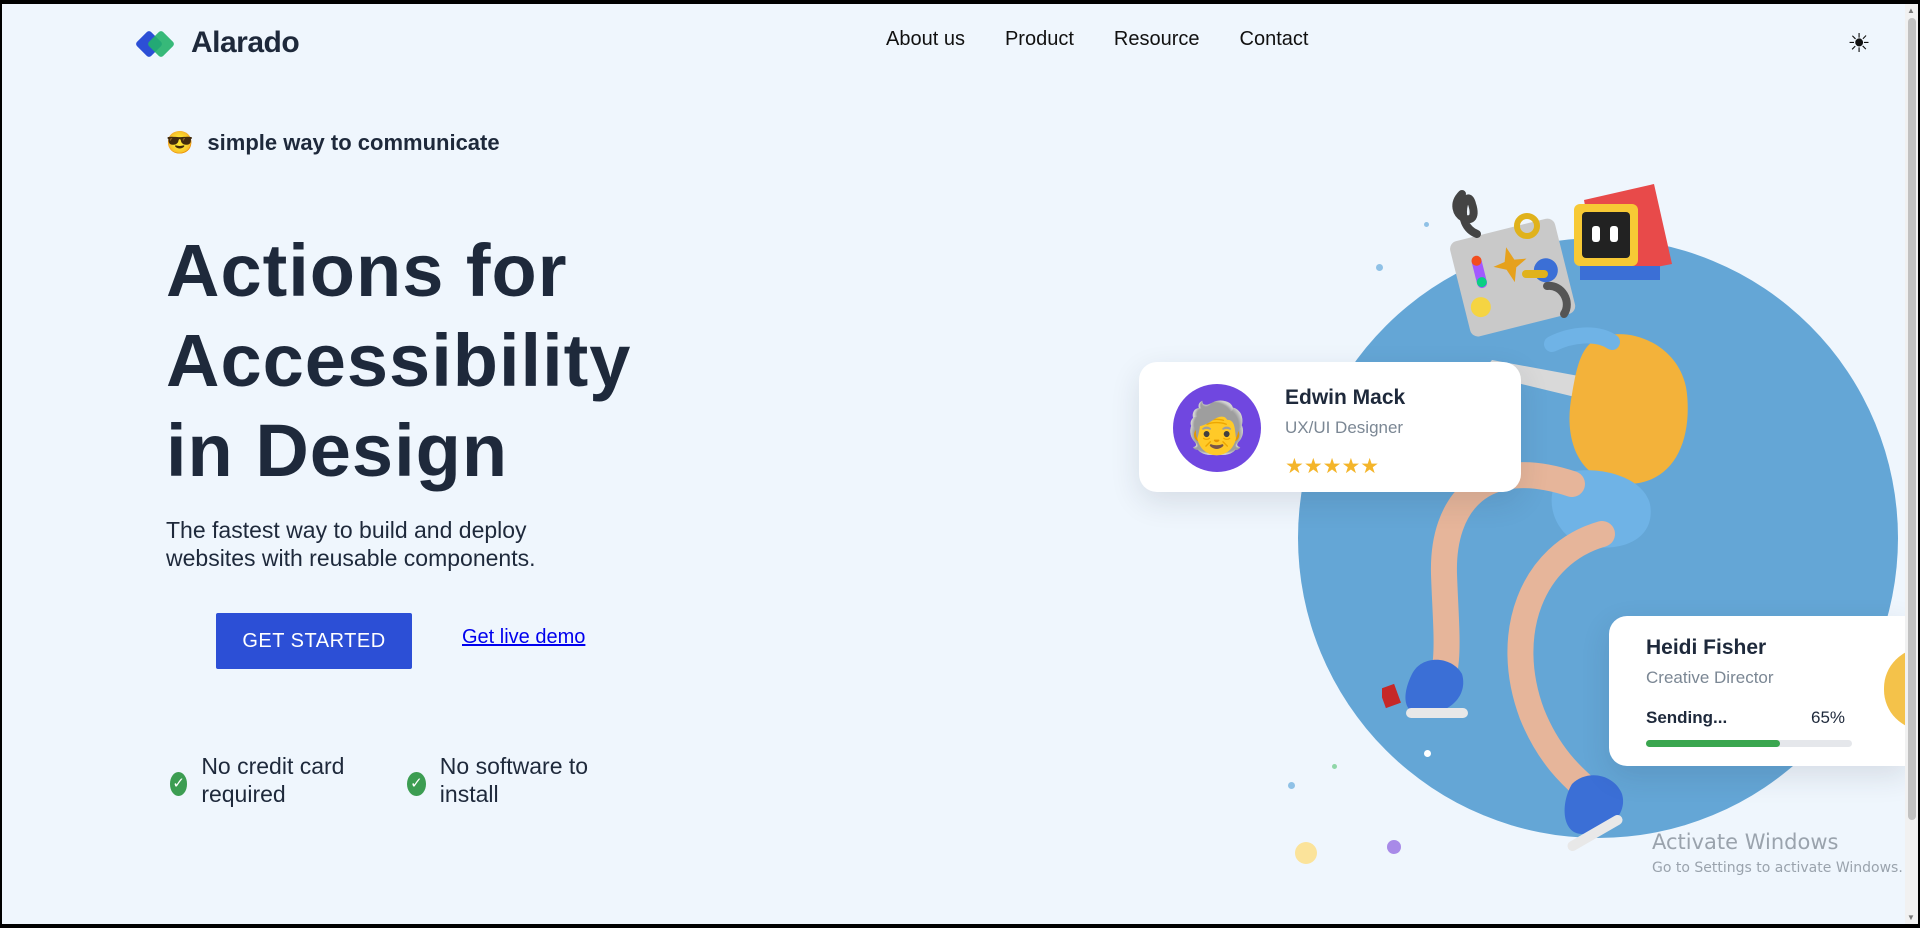  I want to click on brand-logo: Alarado, so click(217, 43).